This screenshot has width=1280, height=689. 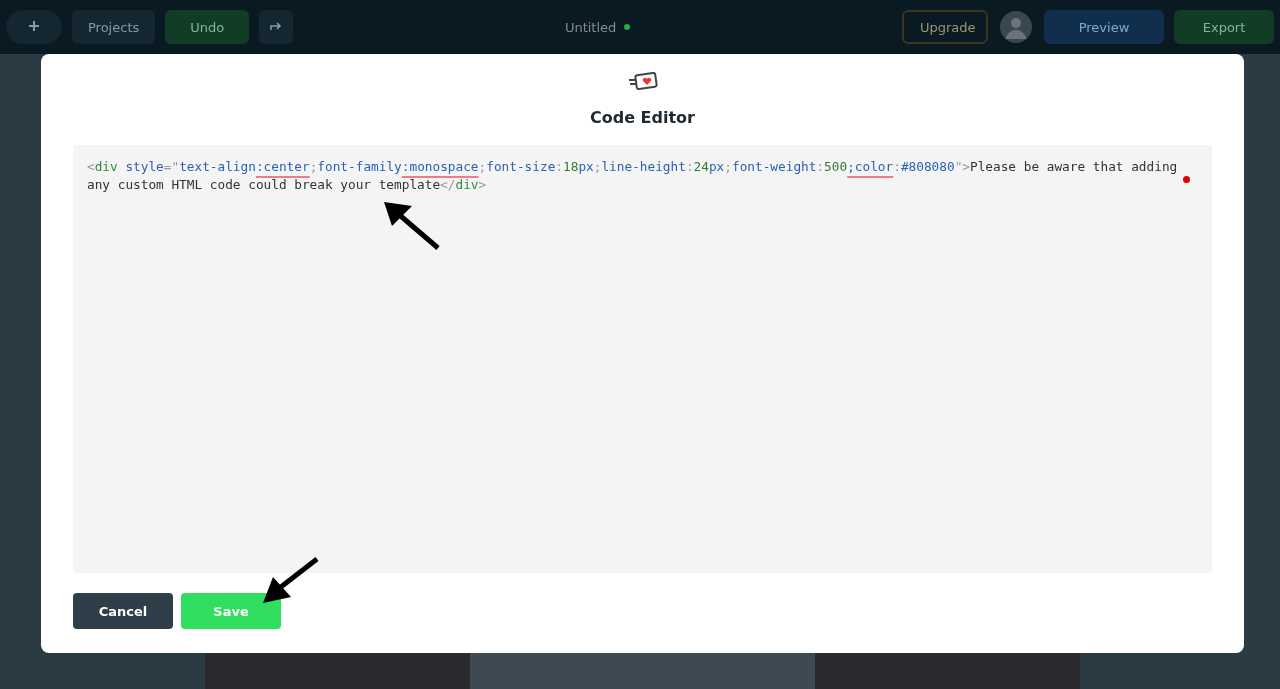 I want to click on document-title: Untitled, so click(x=590, y=27).